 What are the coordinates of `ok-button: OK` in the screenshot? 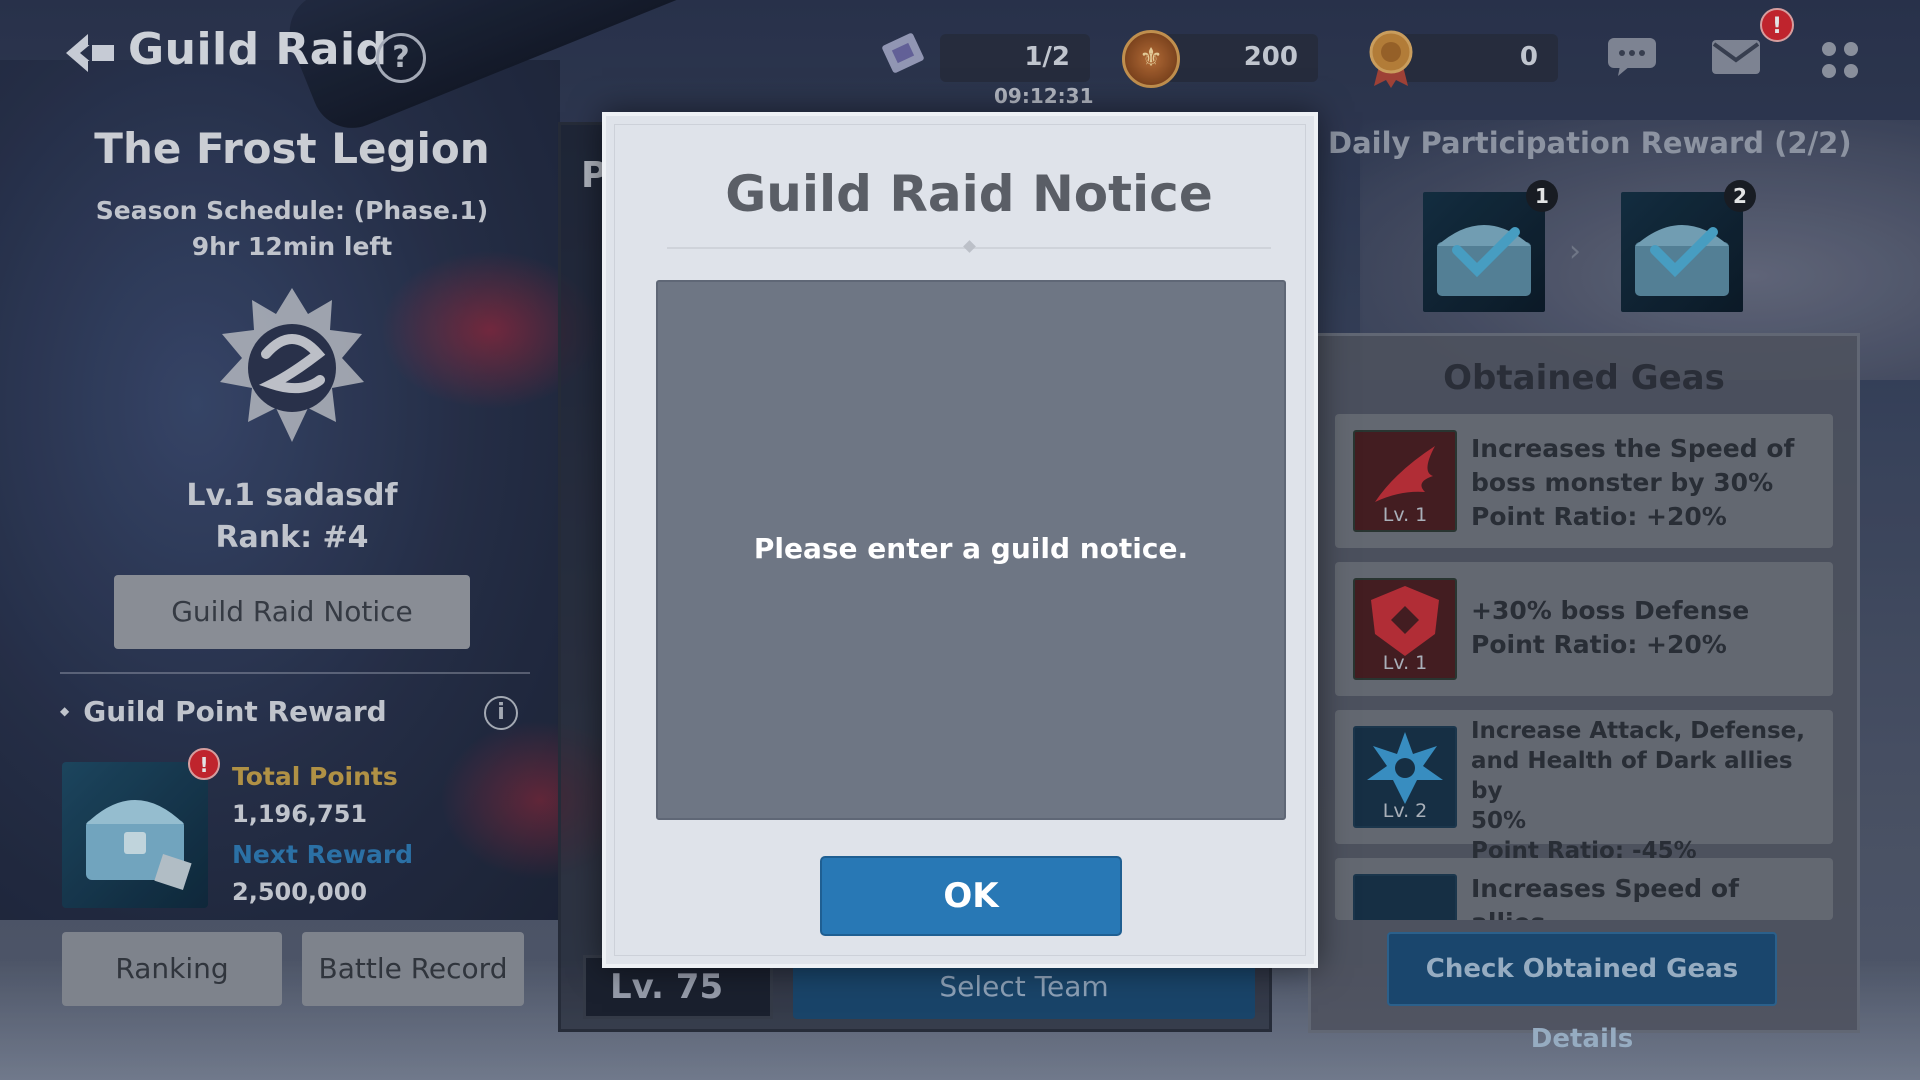 It's located at (971, 896).